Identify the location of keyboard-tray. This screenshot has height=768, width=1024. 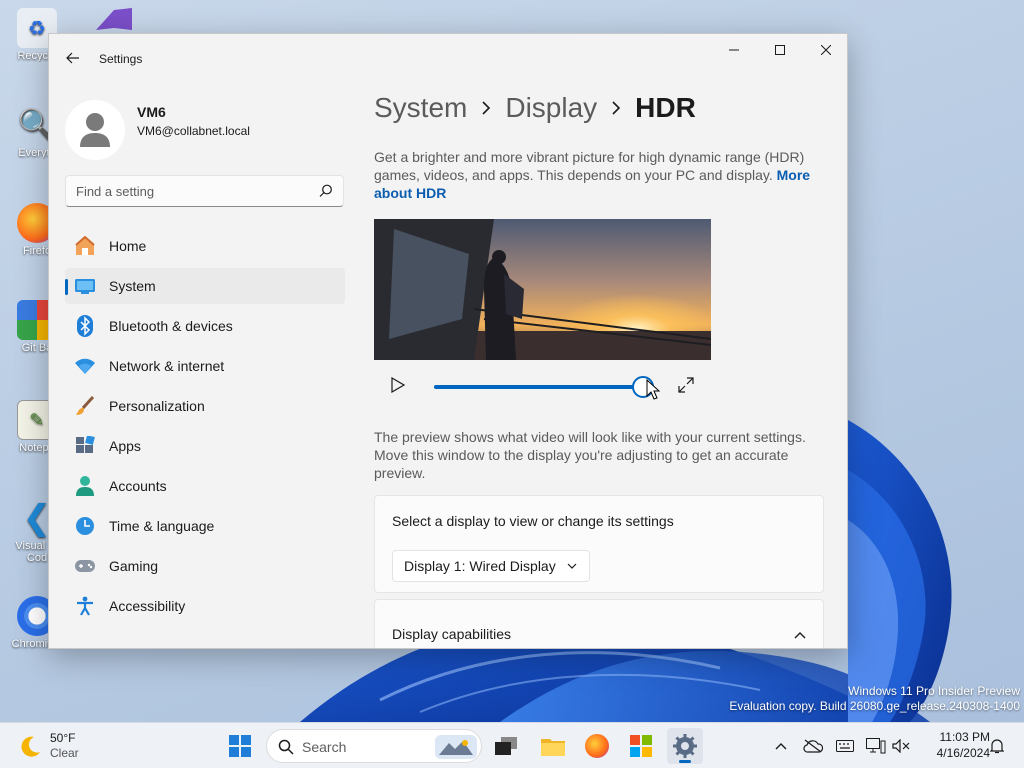
(845, 746).